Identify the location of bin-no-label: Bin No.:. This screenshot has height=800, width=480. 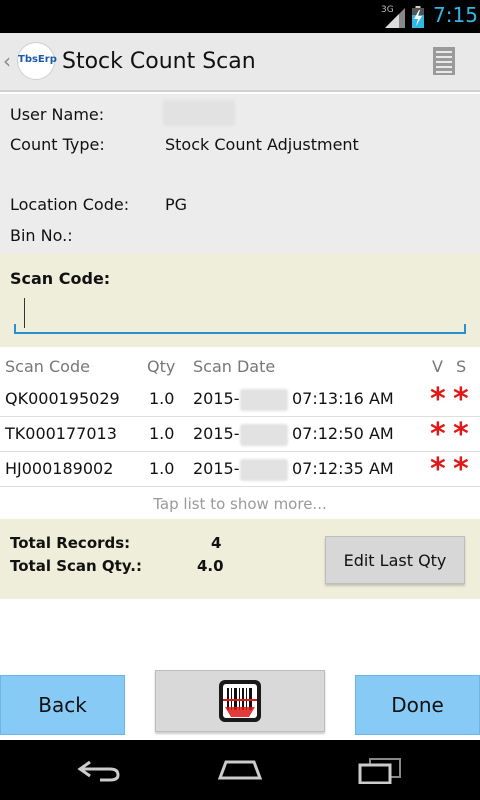
(41, 235).